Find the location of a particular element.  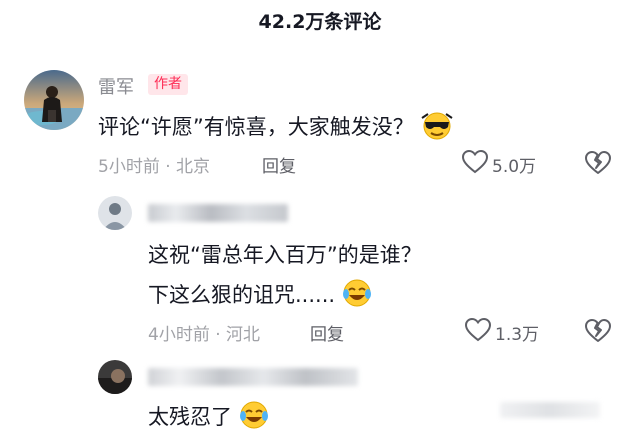

like-count: 5.0万 is located at coordinates (514, 166).